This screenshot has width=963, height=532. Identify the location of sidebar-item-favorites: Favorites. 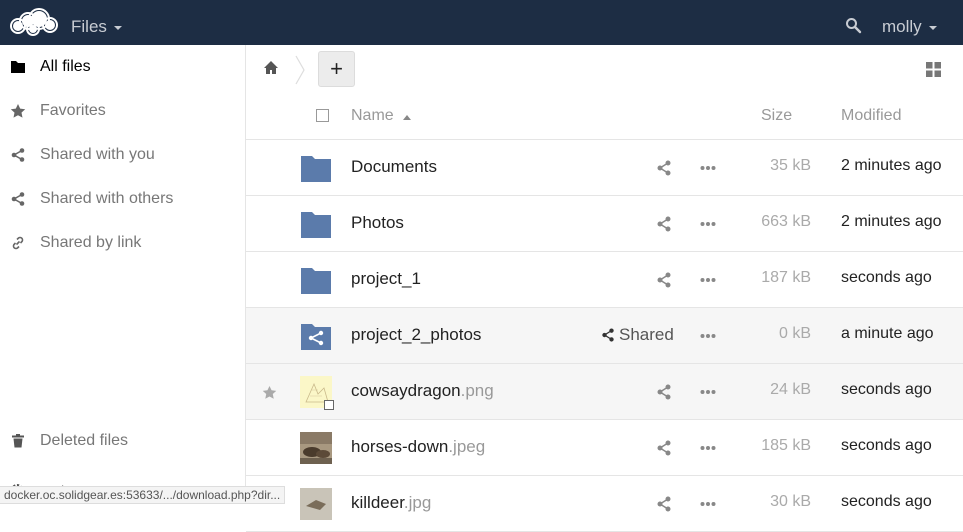
(122, 111).